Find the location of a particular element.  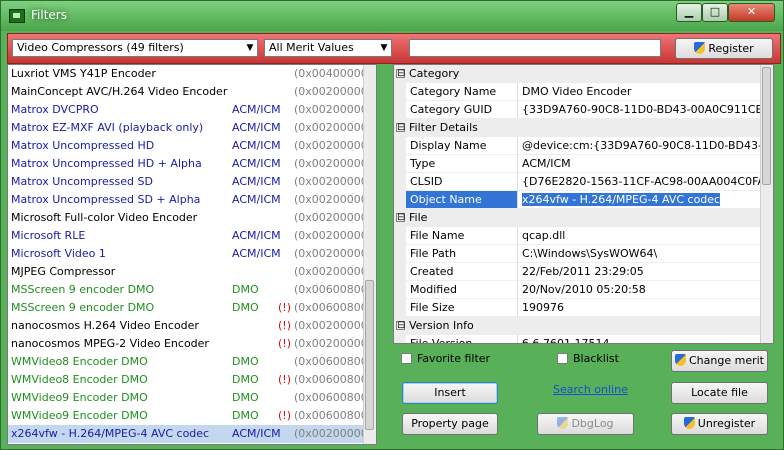

property-category: ⊟ File is located at coordinates (583, 218).